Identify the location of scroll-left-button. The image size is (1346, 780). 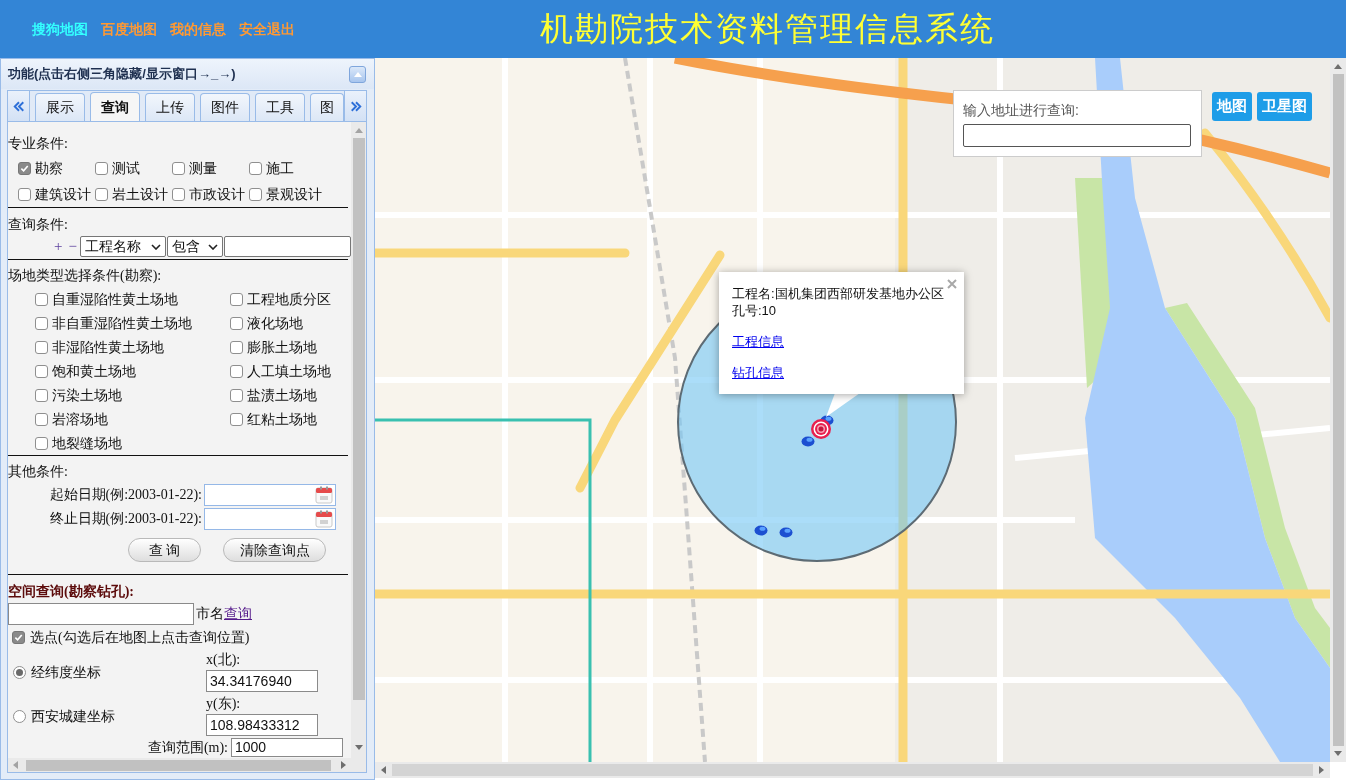
(19, 106).